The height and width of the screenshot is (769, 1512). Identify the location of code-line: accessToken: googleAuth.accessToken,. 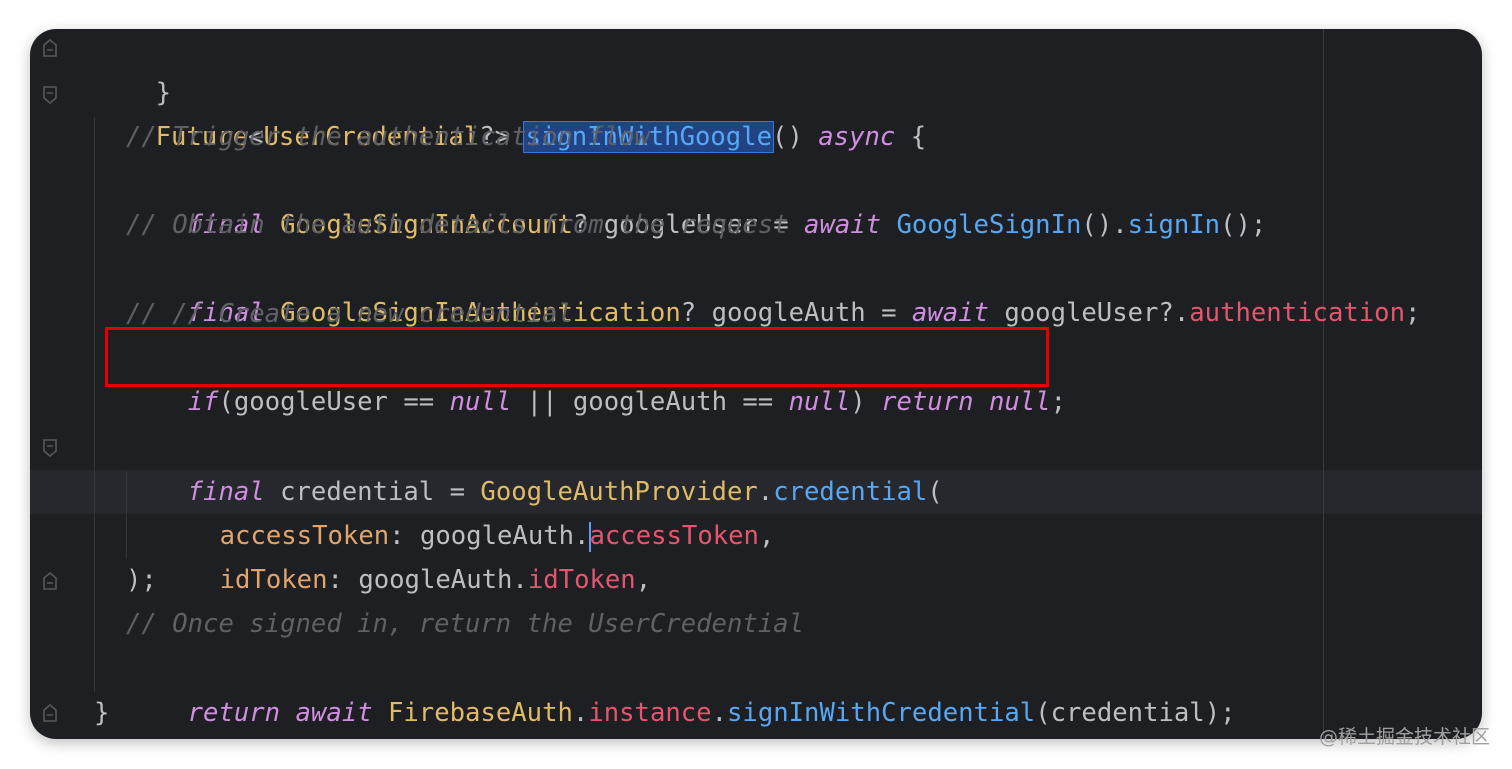
(466, 511).